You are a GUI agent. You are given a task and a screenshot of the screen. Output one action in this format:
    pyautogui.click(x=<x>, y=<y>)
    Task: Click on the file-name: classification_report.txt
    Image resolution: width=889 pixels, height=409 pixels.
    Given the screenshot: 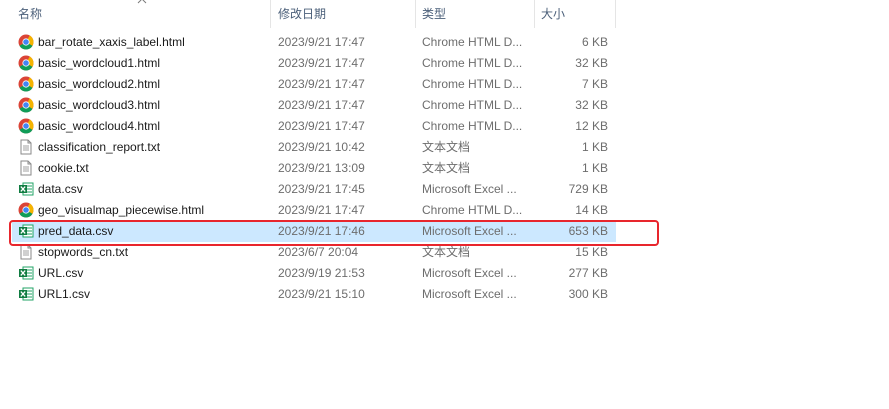 What is the action you would take?
    pyautogui.click(x=99, y=147)
    